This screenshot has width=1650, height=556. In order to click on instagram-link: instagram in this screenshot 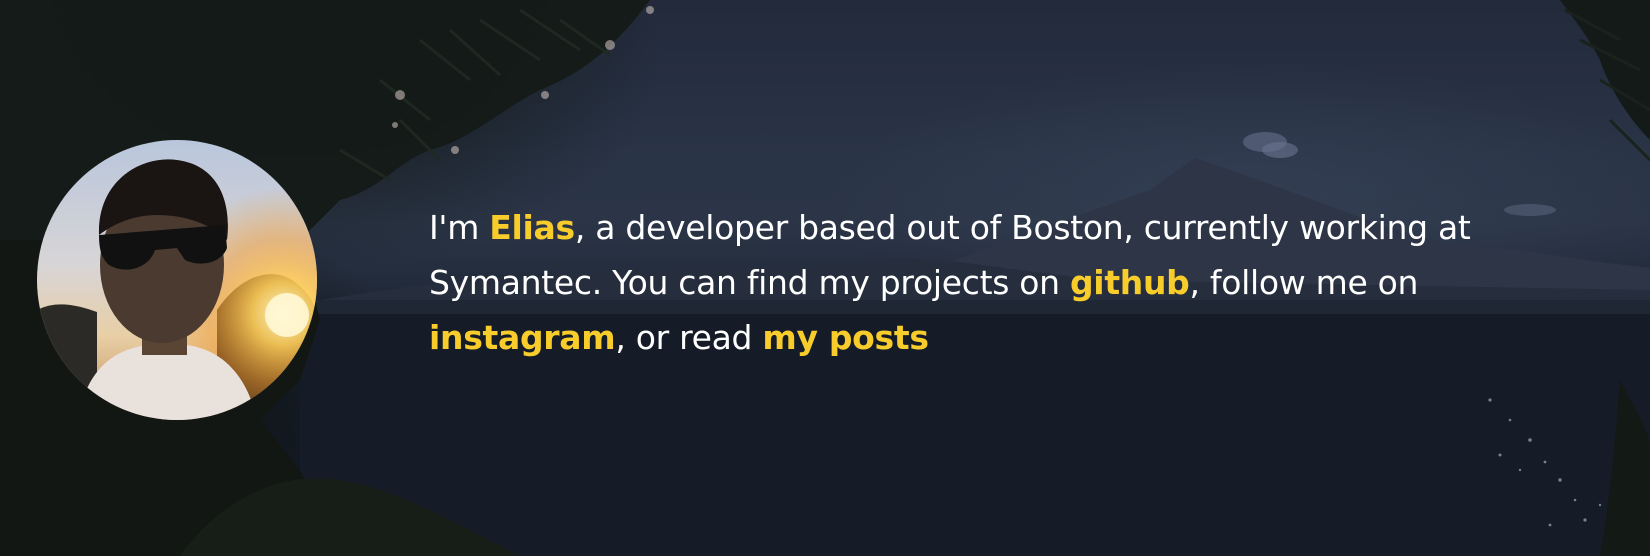, I will do `click(522, 337)`.